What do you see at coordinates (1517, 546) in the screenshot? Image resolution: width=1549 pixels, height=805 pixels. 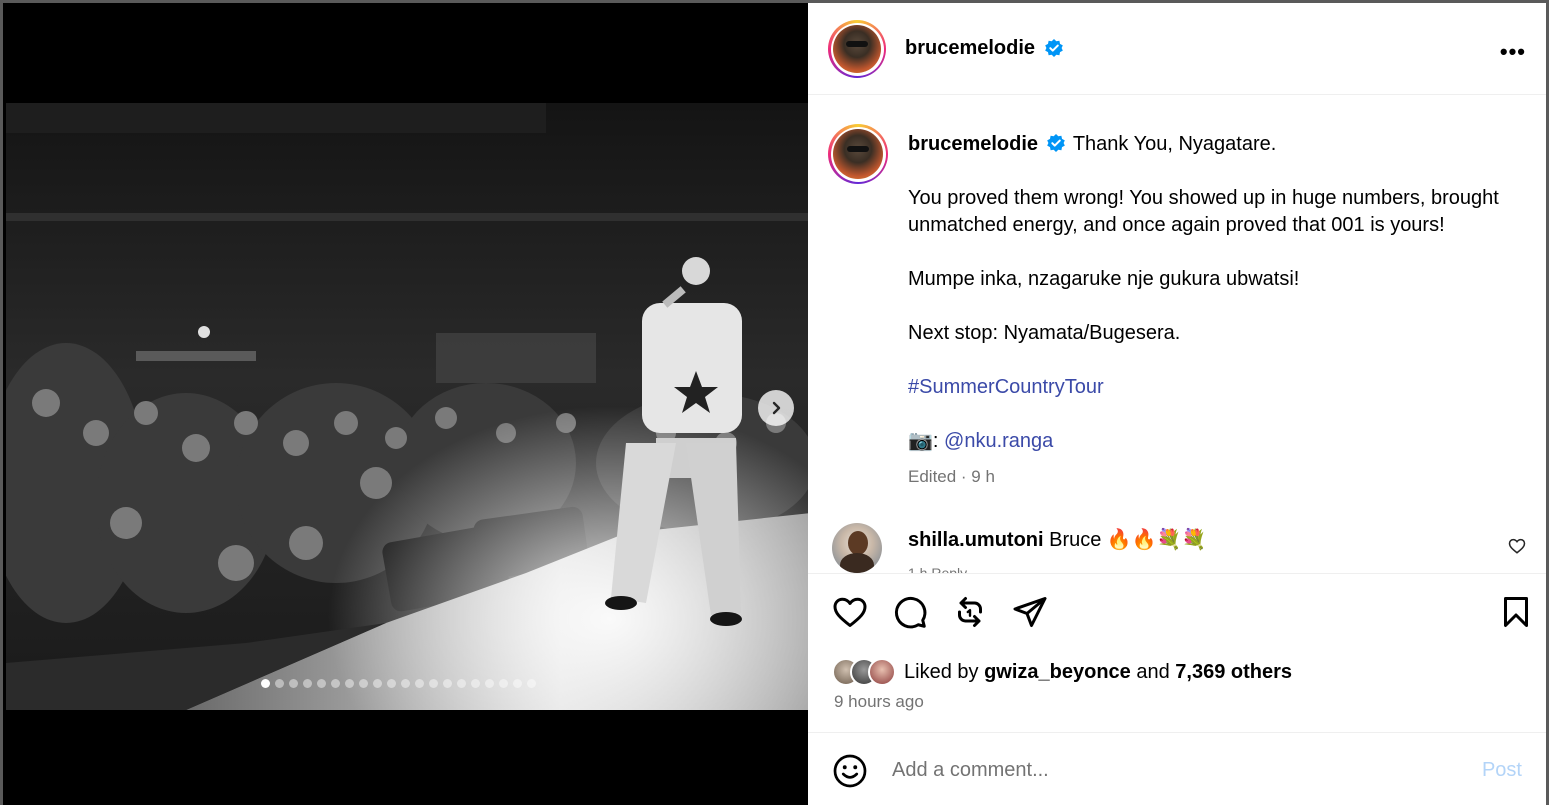 I see `comment-like-heart-icon` at bounding box center [1517, 546].